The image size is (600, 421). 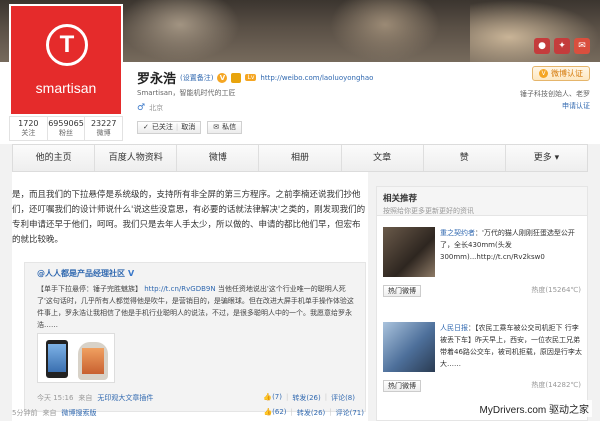 I want to click on mic-icon: ●, so click(x=542, y=46).